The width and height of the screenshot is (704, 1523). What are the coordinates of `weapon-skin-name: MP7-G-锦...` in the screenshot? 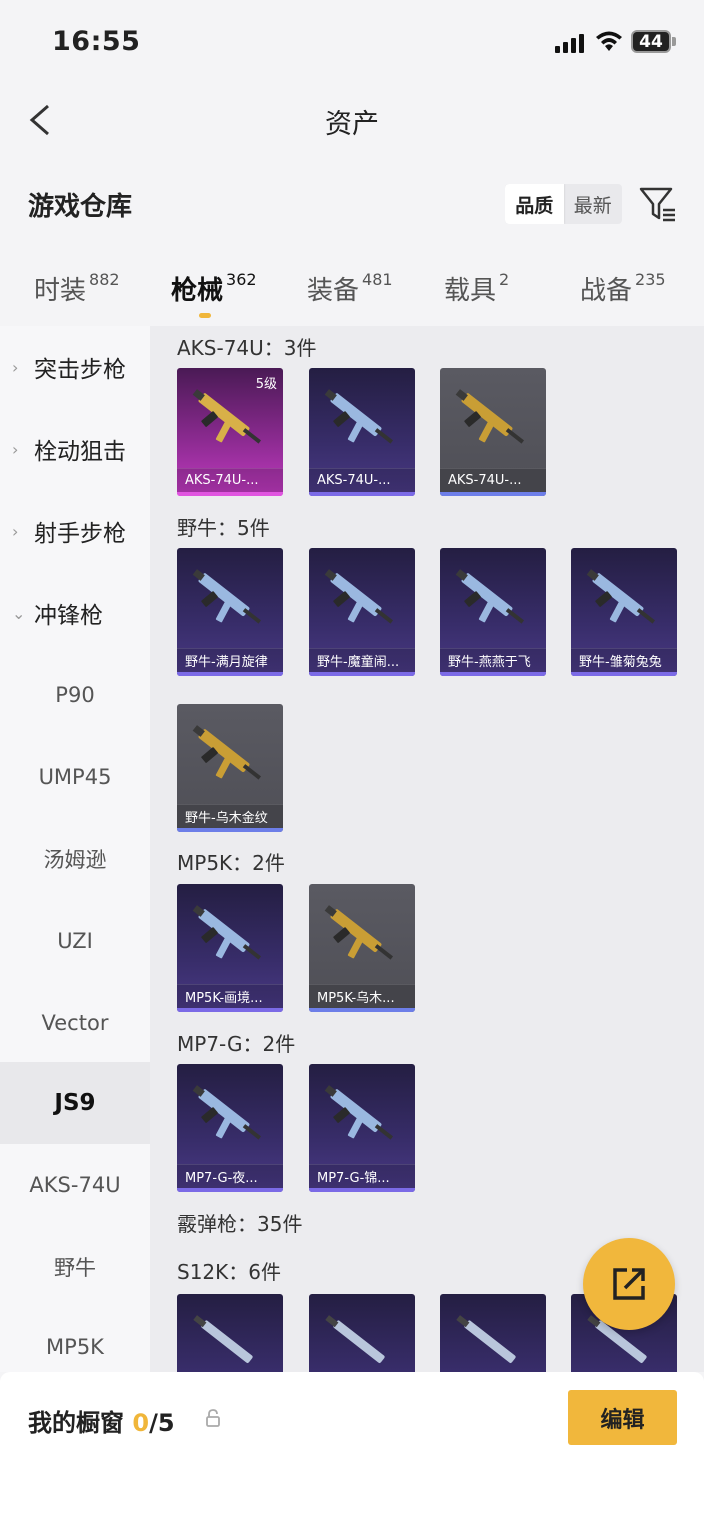 It's located at (362, 1176).